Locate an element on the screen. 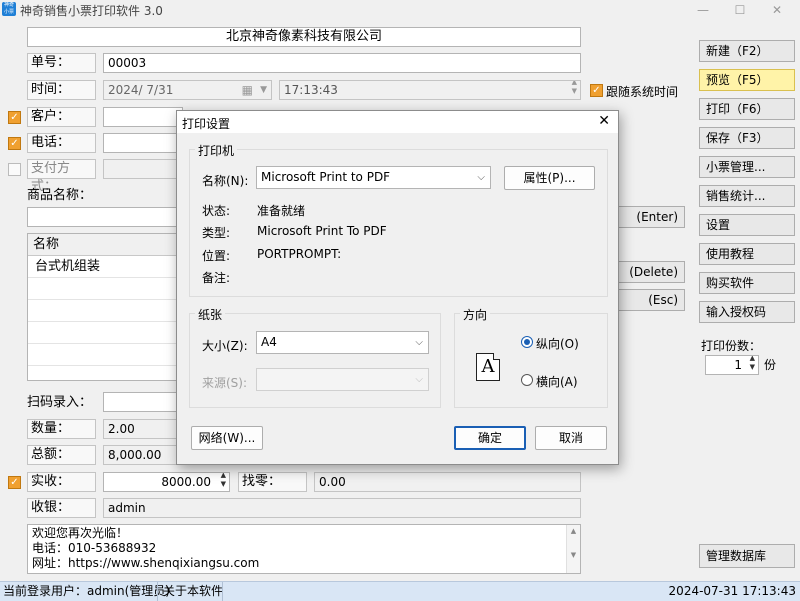  time-field: 17:13:43 ▲ ▼ is located at coordinates (430, 90).